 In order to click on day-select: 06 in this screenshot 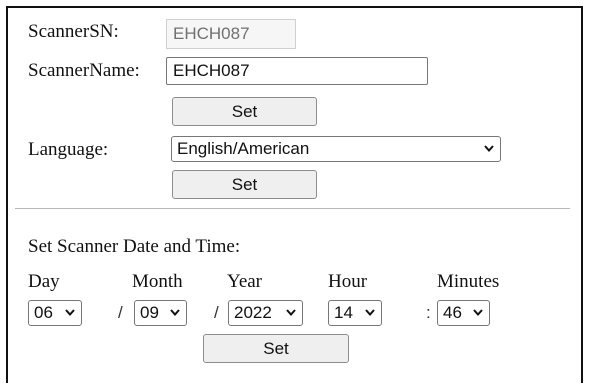, I will do `click(55, 313)`.